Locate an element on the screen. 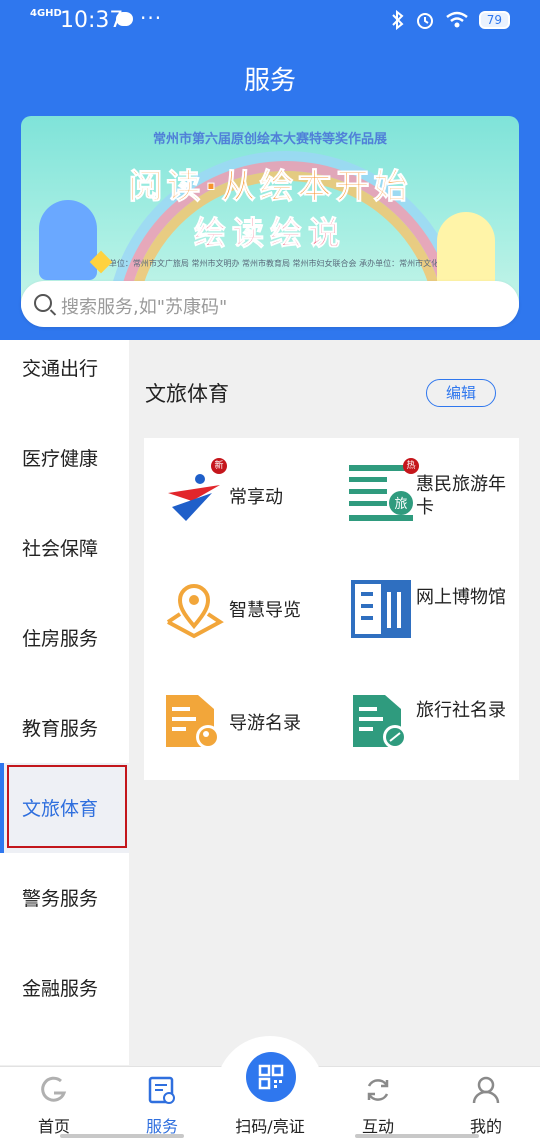 The image size is (540, 1141). hot-badge: 热 is located at coordinates (411, 466).